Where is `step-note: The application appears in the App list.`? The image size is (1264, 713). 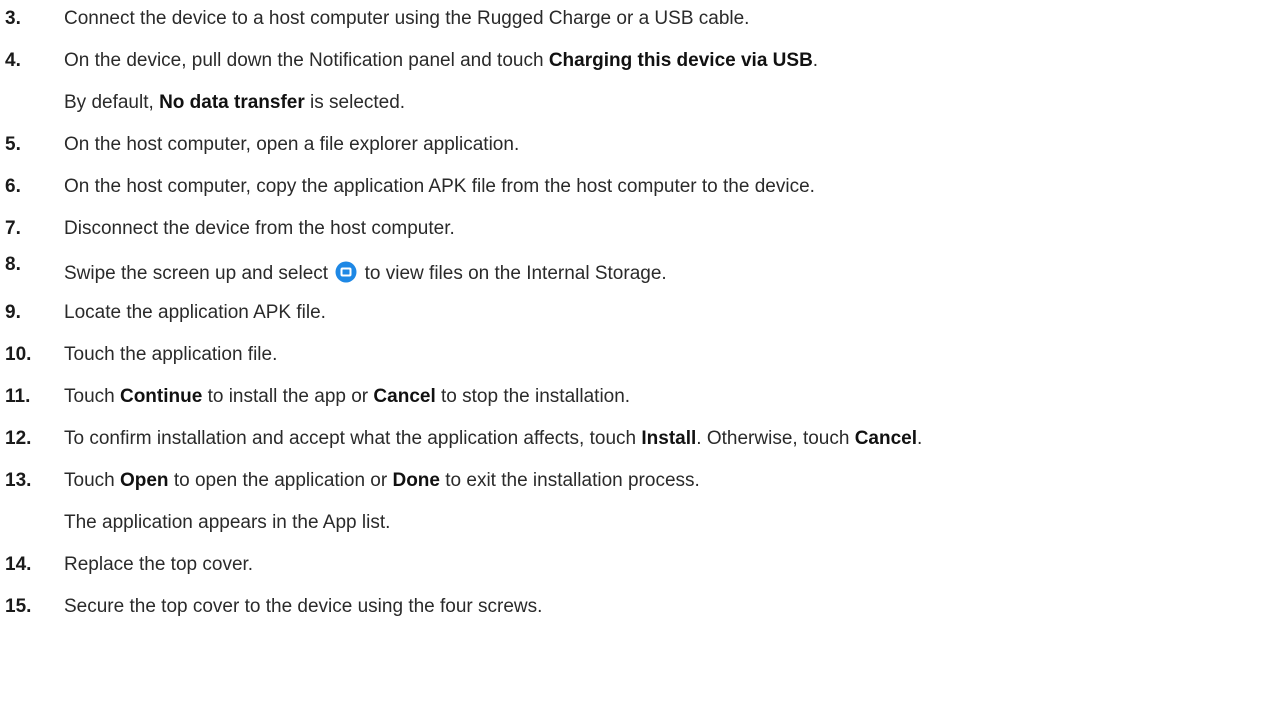 step-note: The application appears in the App list. is located at coordinates (227, 522).